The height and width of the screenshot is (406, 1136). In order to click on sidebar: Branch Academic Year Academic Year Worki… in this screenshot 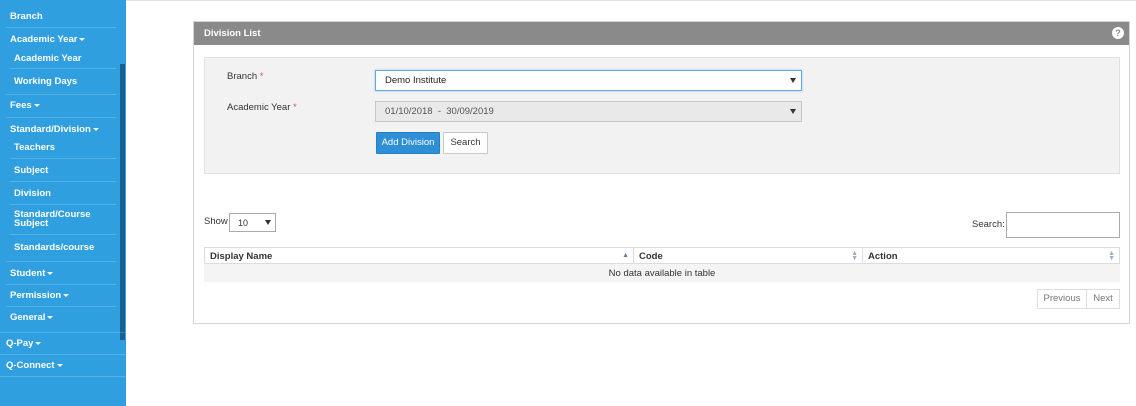, I will do `click(63, 203)`.